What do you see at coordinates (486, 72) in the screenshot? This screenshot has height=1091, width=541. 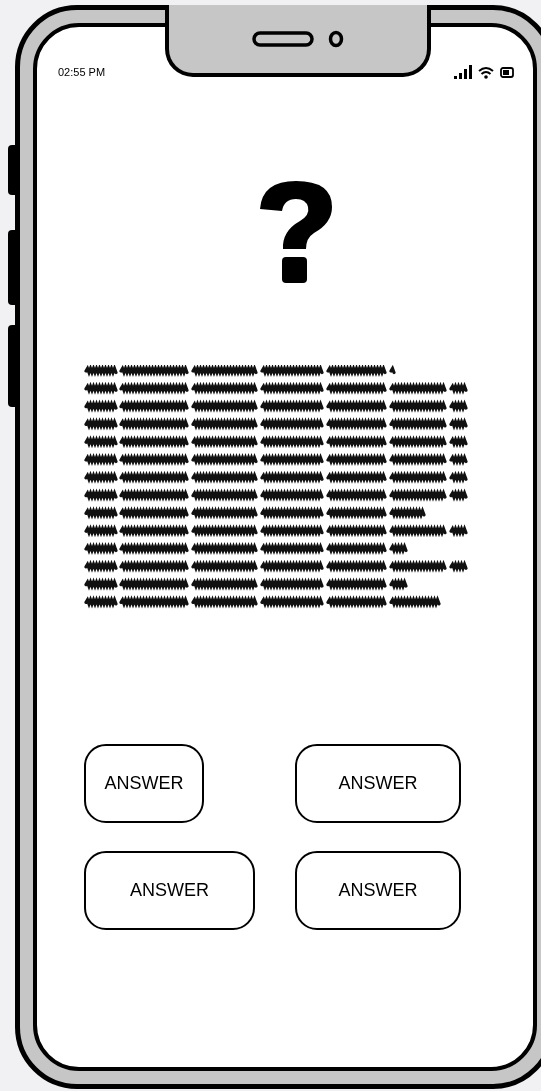 I see `wifi-icon` at bounding box center [486, 72].